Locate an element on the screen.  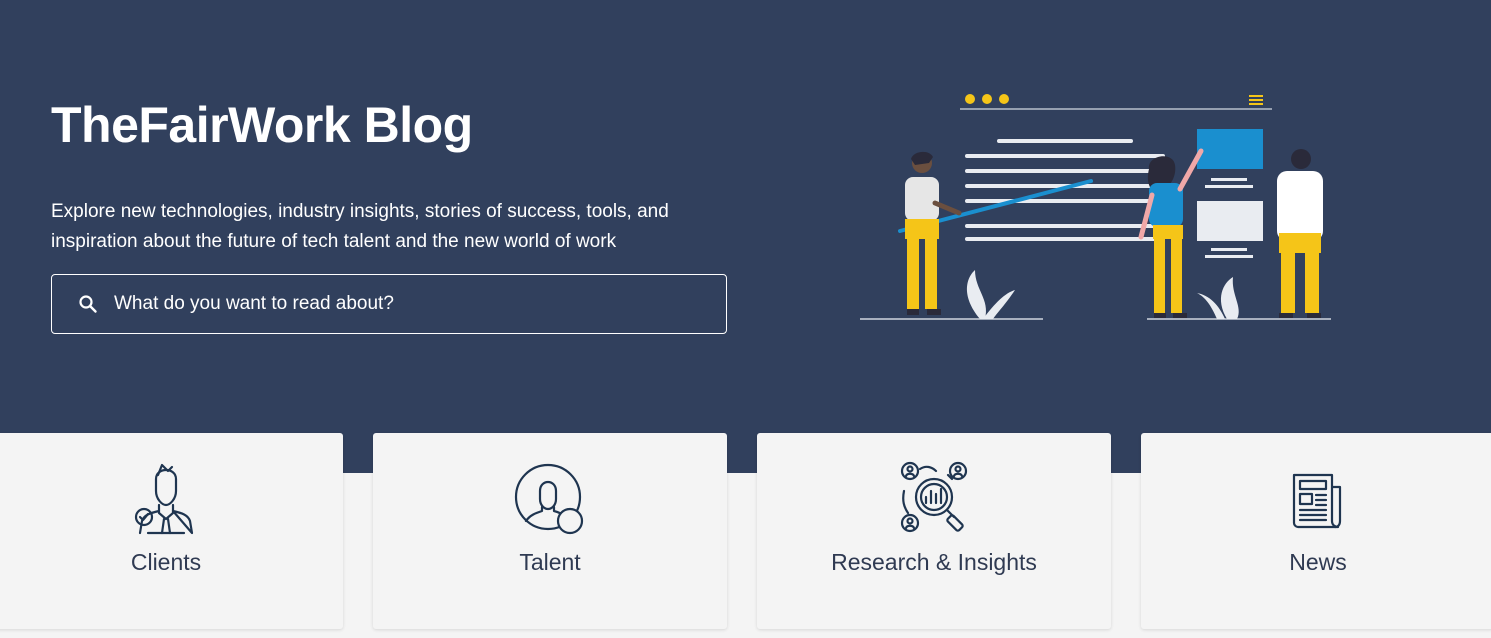
talent-icon is located at coordinates (549, 499).